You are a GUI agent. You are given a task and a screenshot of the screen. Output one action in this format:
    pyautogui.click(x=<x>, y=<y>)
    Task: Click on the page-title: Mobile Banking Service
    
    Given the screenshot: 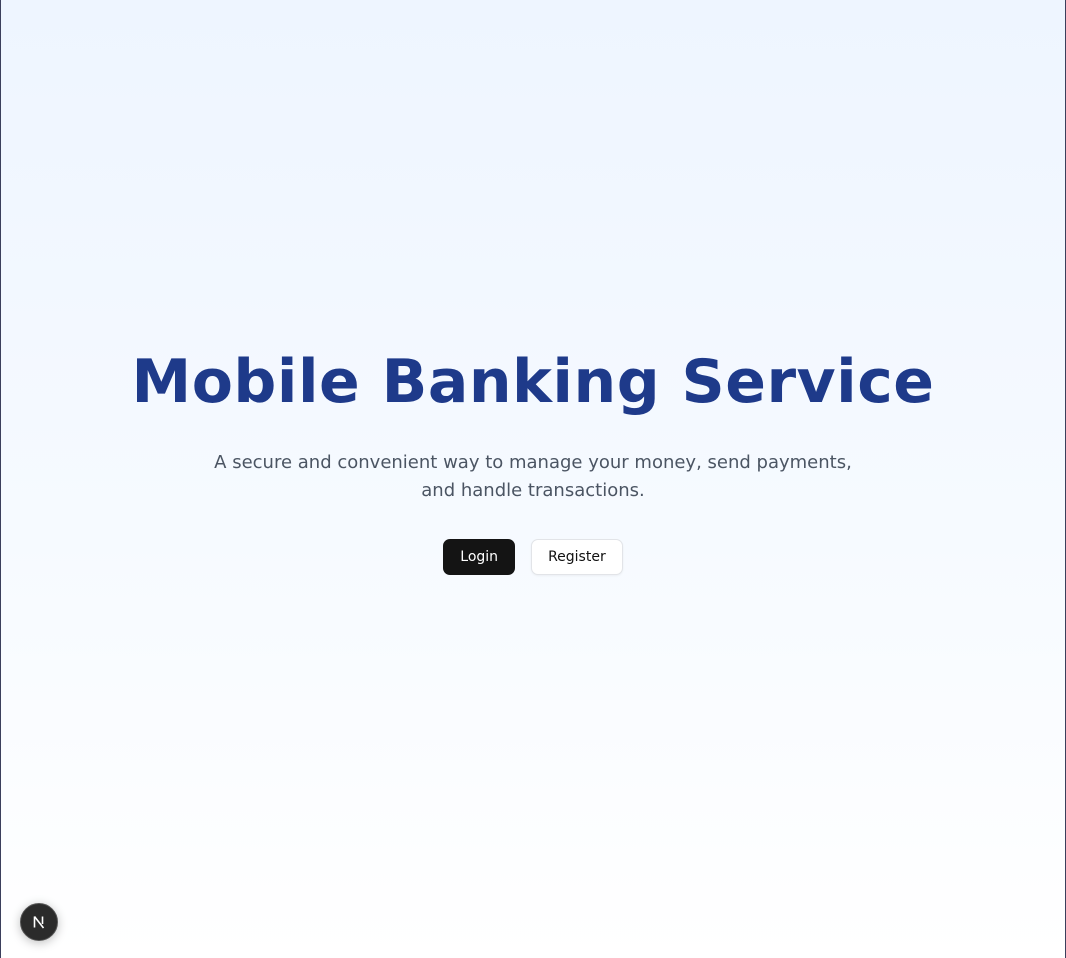 What is the action you would take?
    pyautogui.click(x=533, y=382)
    